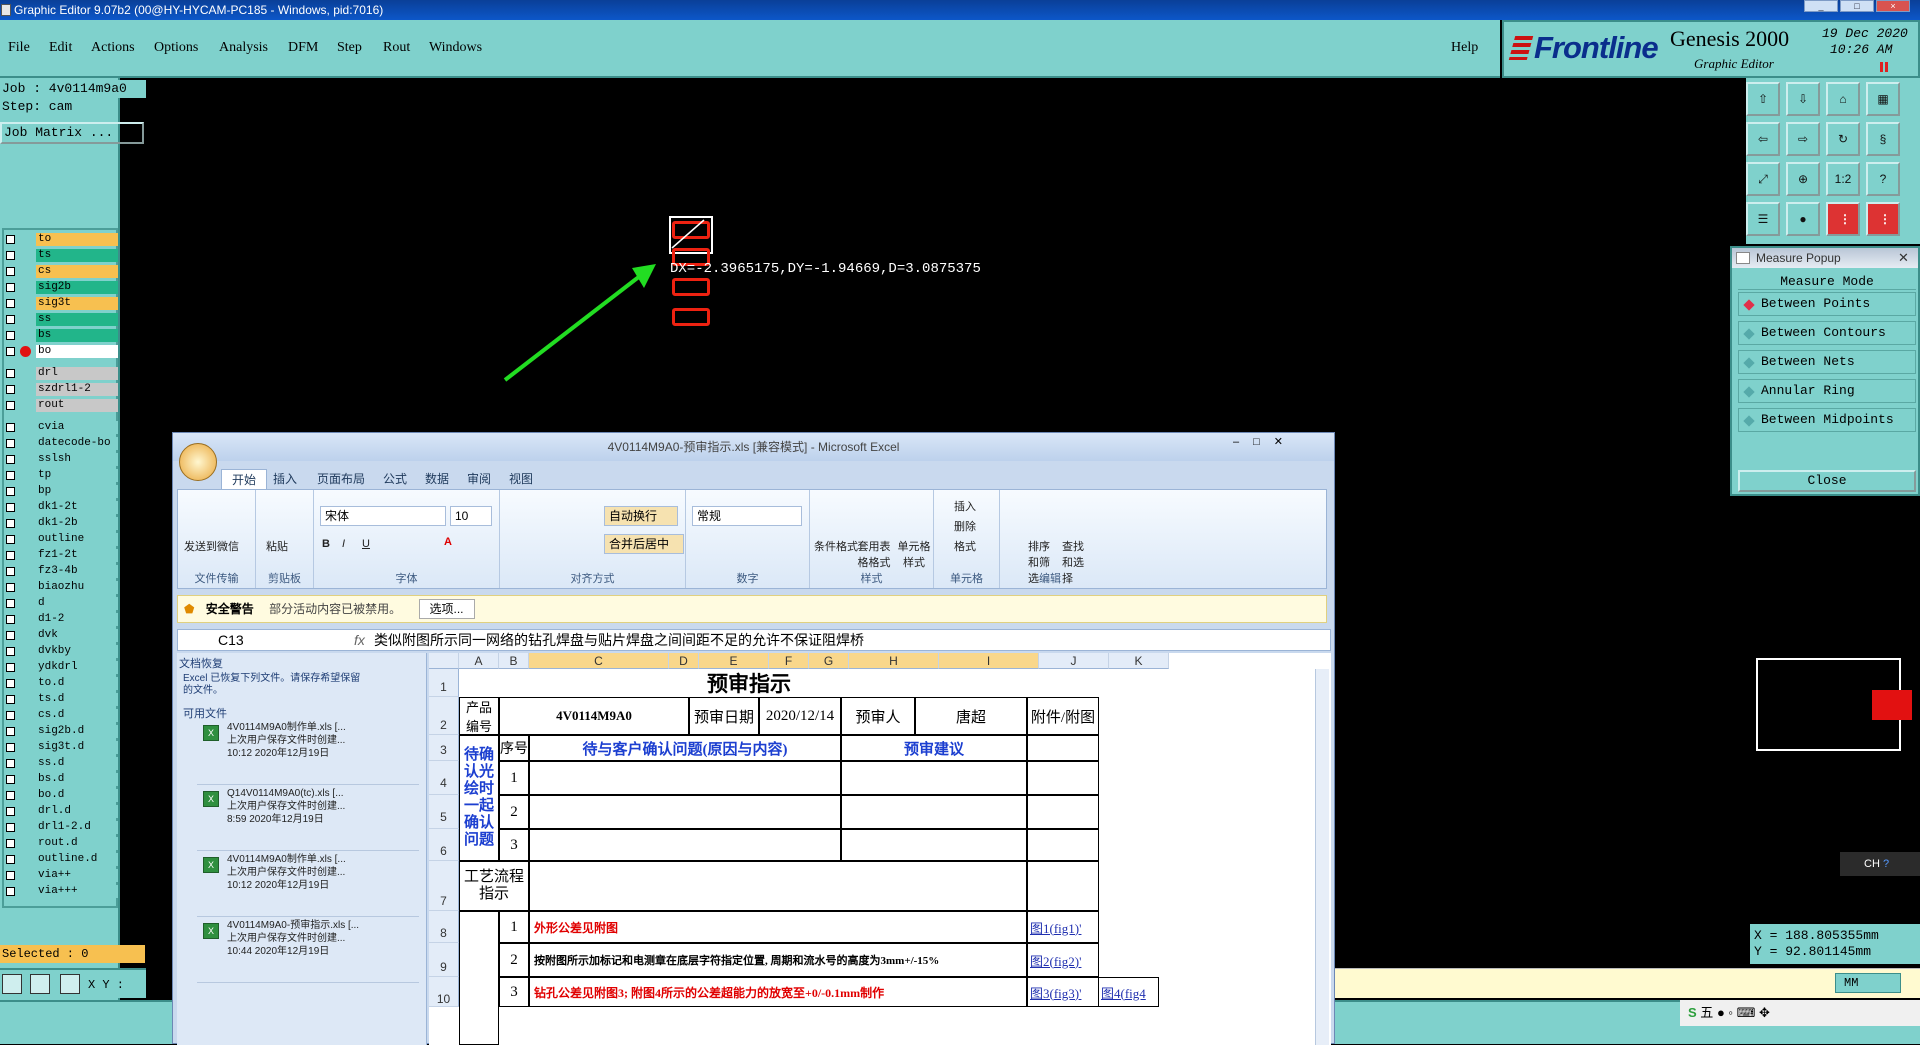 The height and width of the screenshot is (1045, 1920). Describe the element at coordinates (934, 748) in the screenshot. I see `cell-advice-header: 预审建议` at that location.